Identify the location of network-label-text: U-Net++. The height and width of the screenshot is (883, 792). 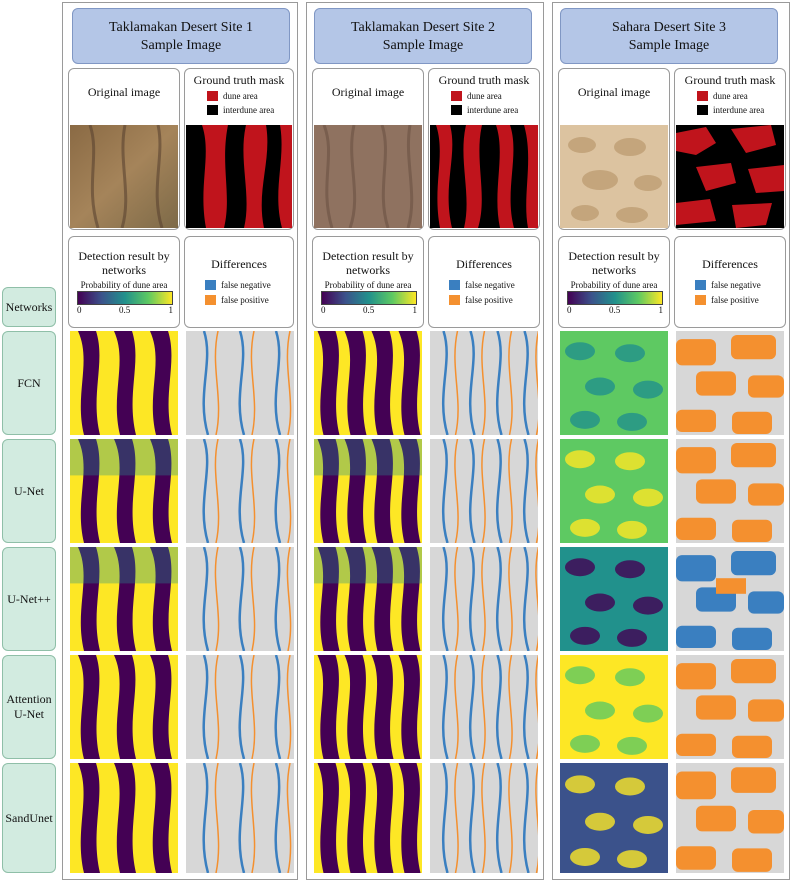
(29, 598).